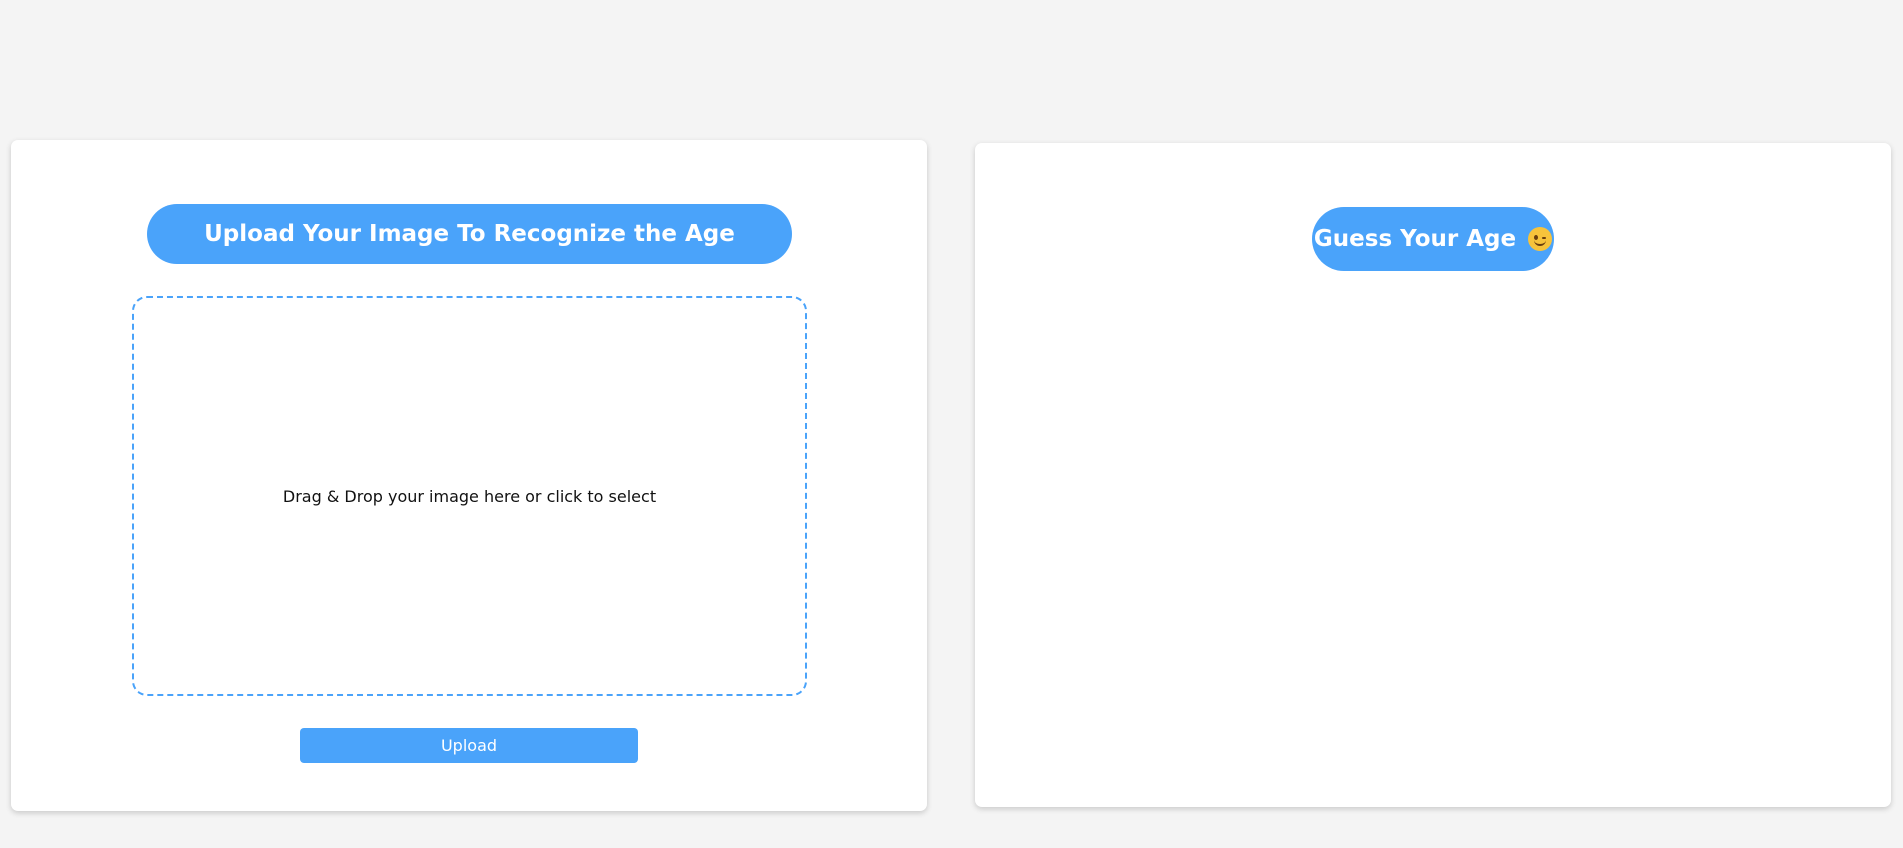 The width and height of the screenshot is (1903, 848). Describe the element at coordinates (1415, 239) in the screenshot. I see `guess-age-title-text: Guess Your Age` at that location.